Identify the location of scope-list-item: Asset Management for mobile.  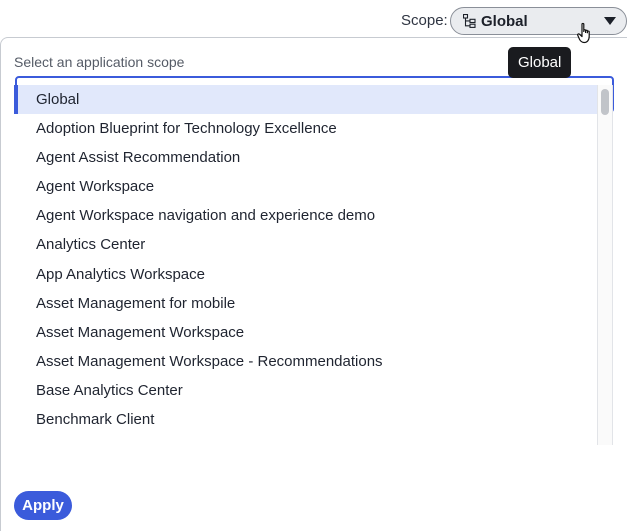
(305, 303).